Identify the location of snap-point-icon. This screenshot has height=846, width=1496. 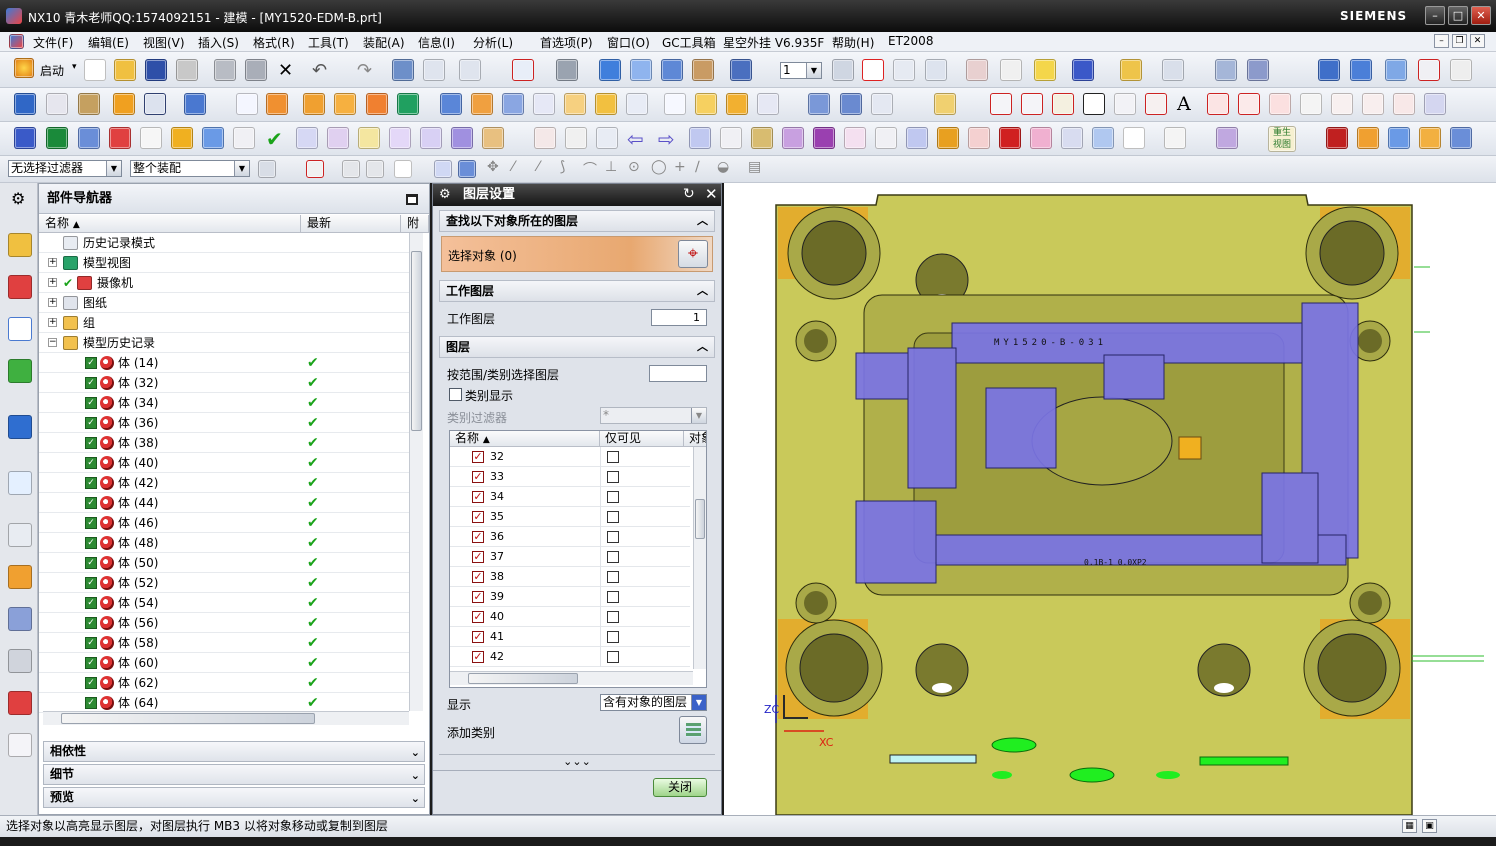
(351, 169).